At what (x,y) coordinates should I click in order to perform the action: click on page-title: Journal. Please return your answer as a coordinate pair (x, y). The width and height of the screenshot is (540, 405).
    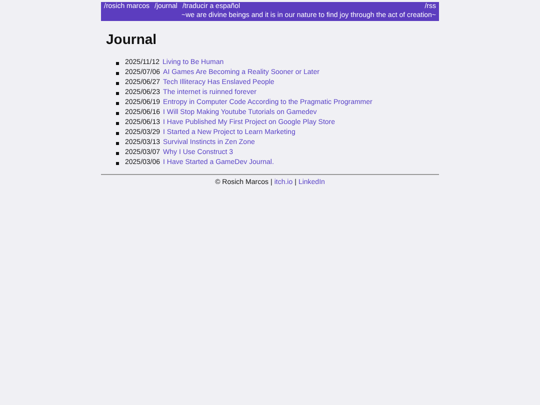
    Looking at the image, I should click on (132, 39).